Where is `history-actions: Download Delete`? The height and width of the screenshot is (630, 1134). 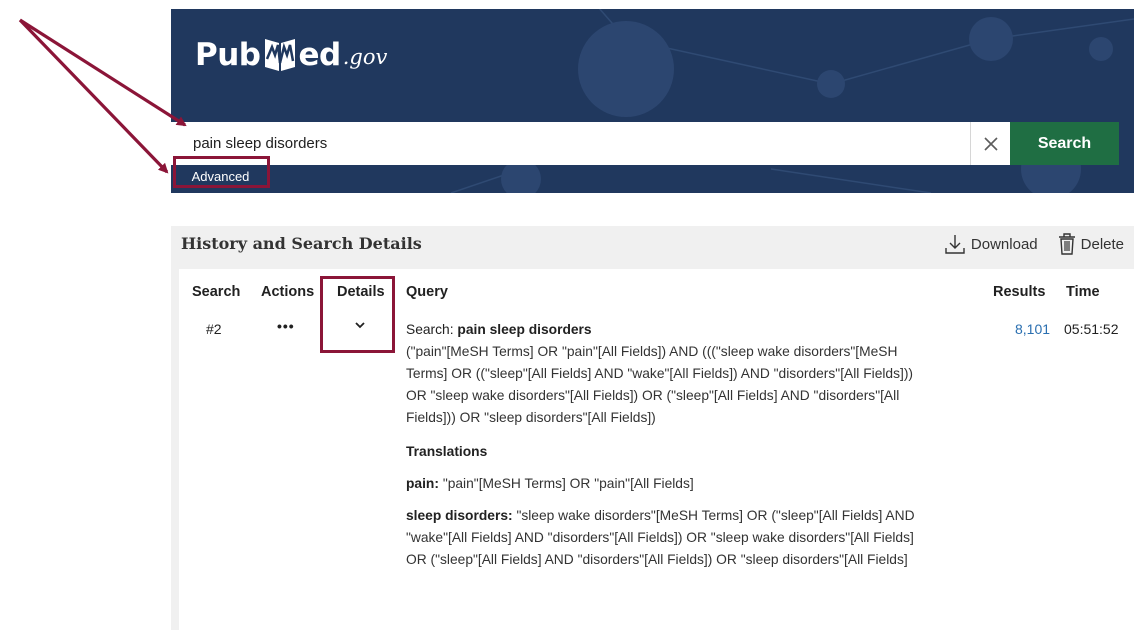 history-actions: Download Delete is located at coordinates (1034, 244).